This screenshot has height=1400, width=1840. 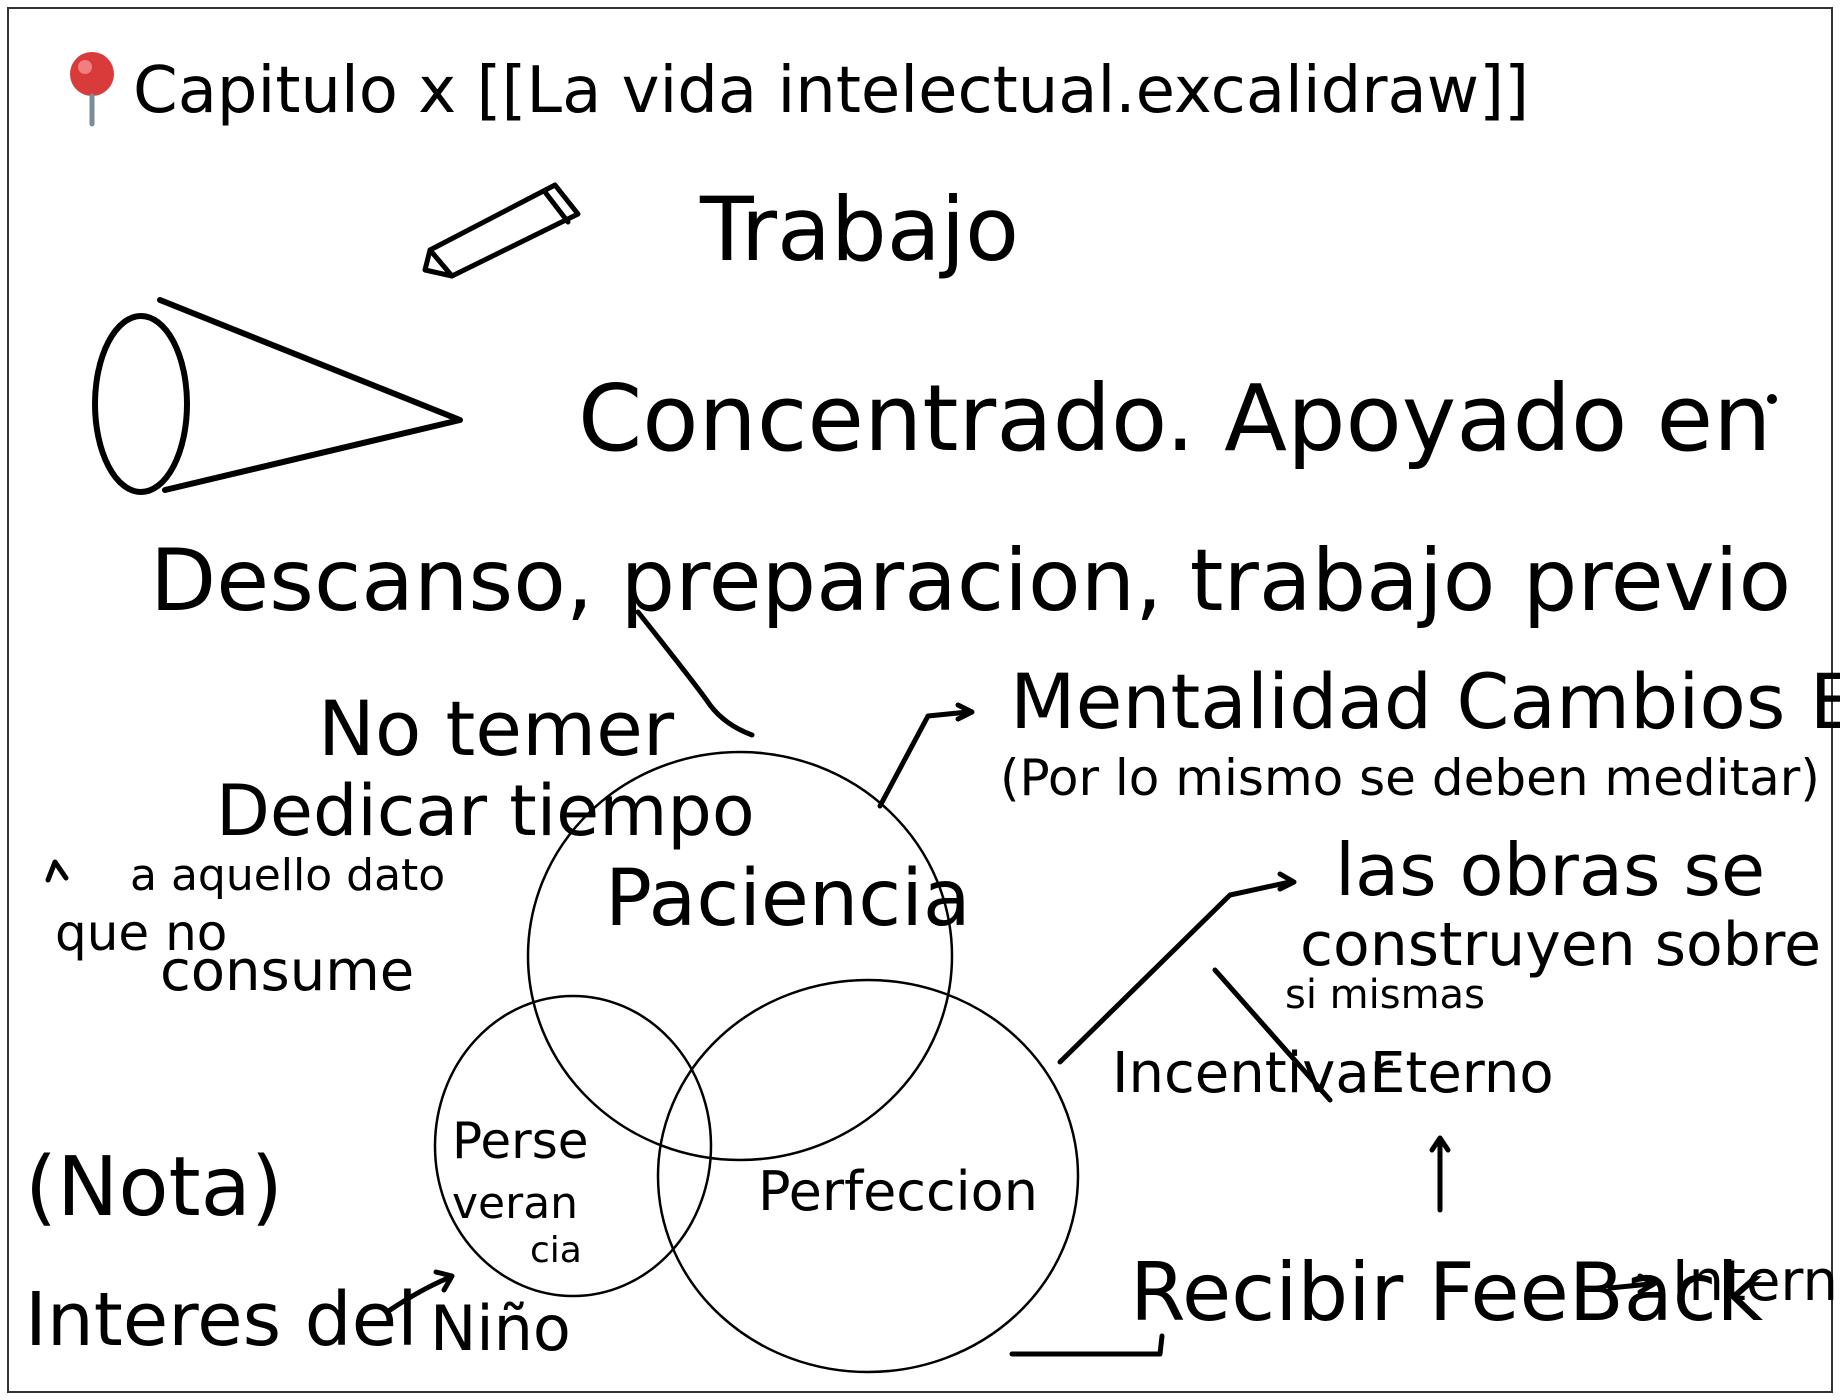 I want to click on note-dedicar-tiempo: Dedicar tiempo, so click(x=485, y=811).